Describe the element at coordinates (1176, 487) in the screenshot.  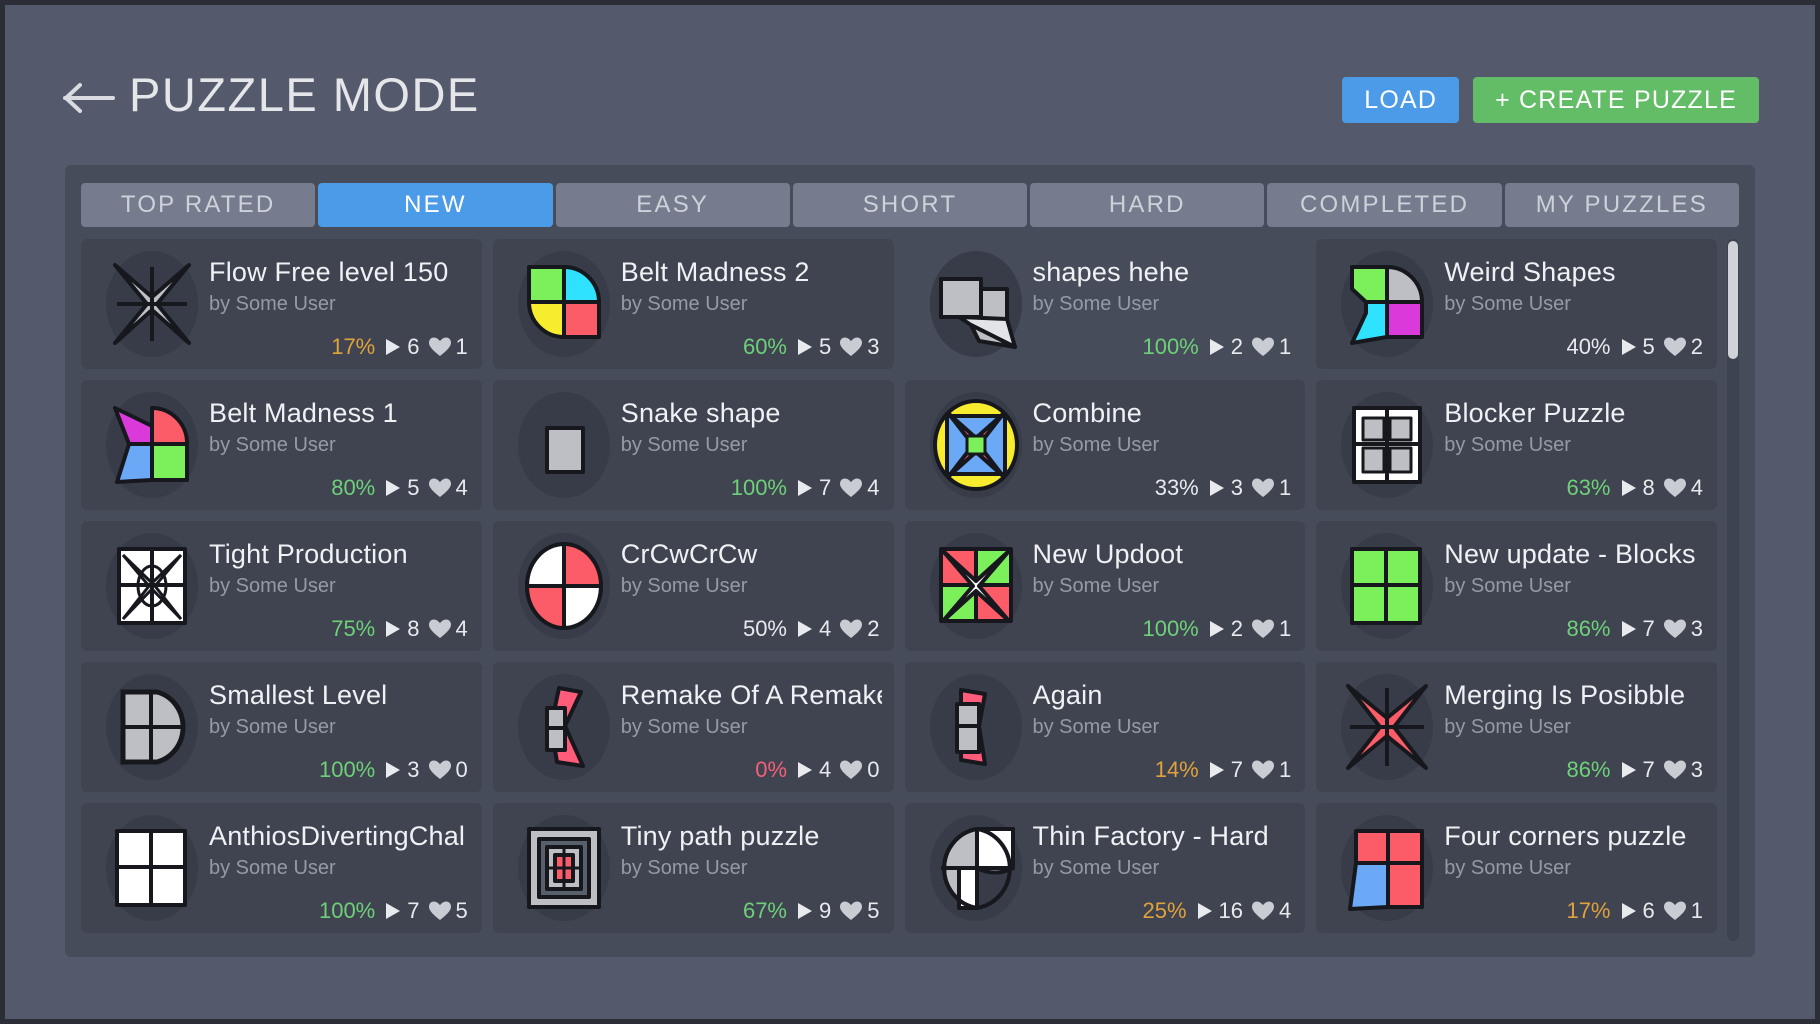
I see `completion-percent: 33%` at that location.